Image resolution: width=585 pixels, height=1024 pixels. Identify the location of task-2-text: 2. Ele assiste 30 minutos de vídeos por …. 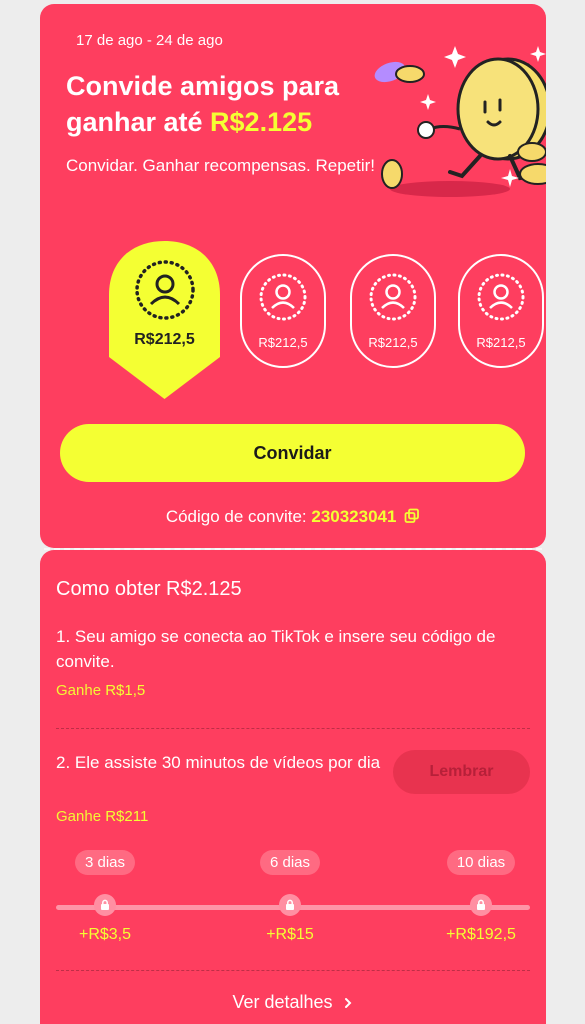
(218, 762).